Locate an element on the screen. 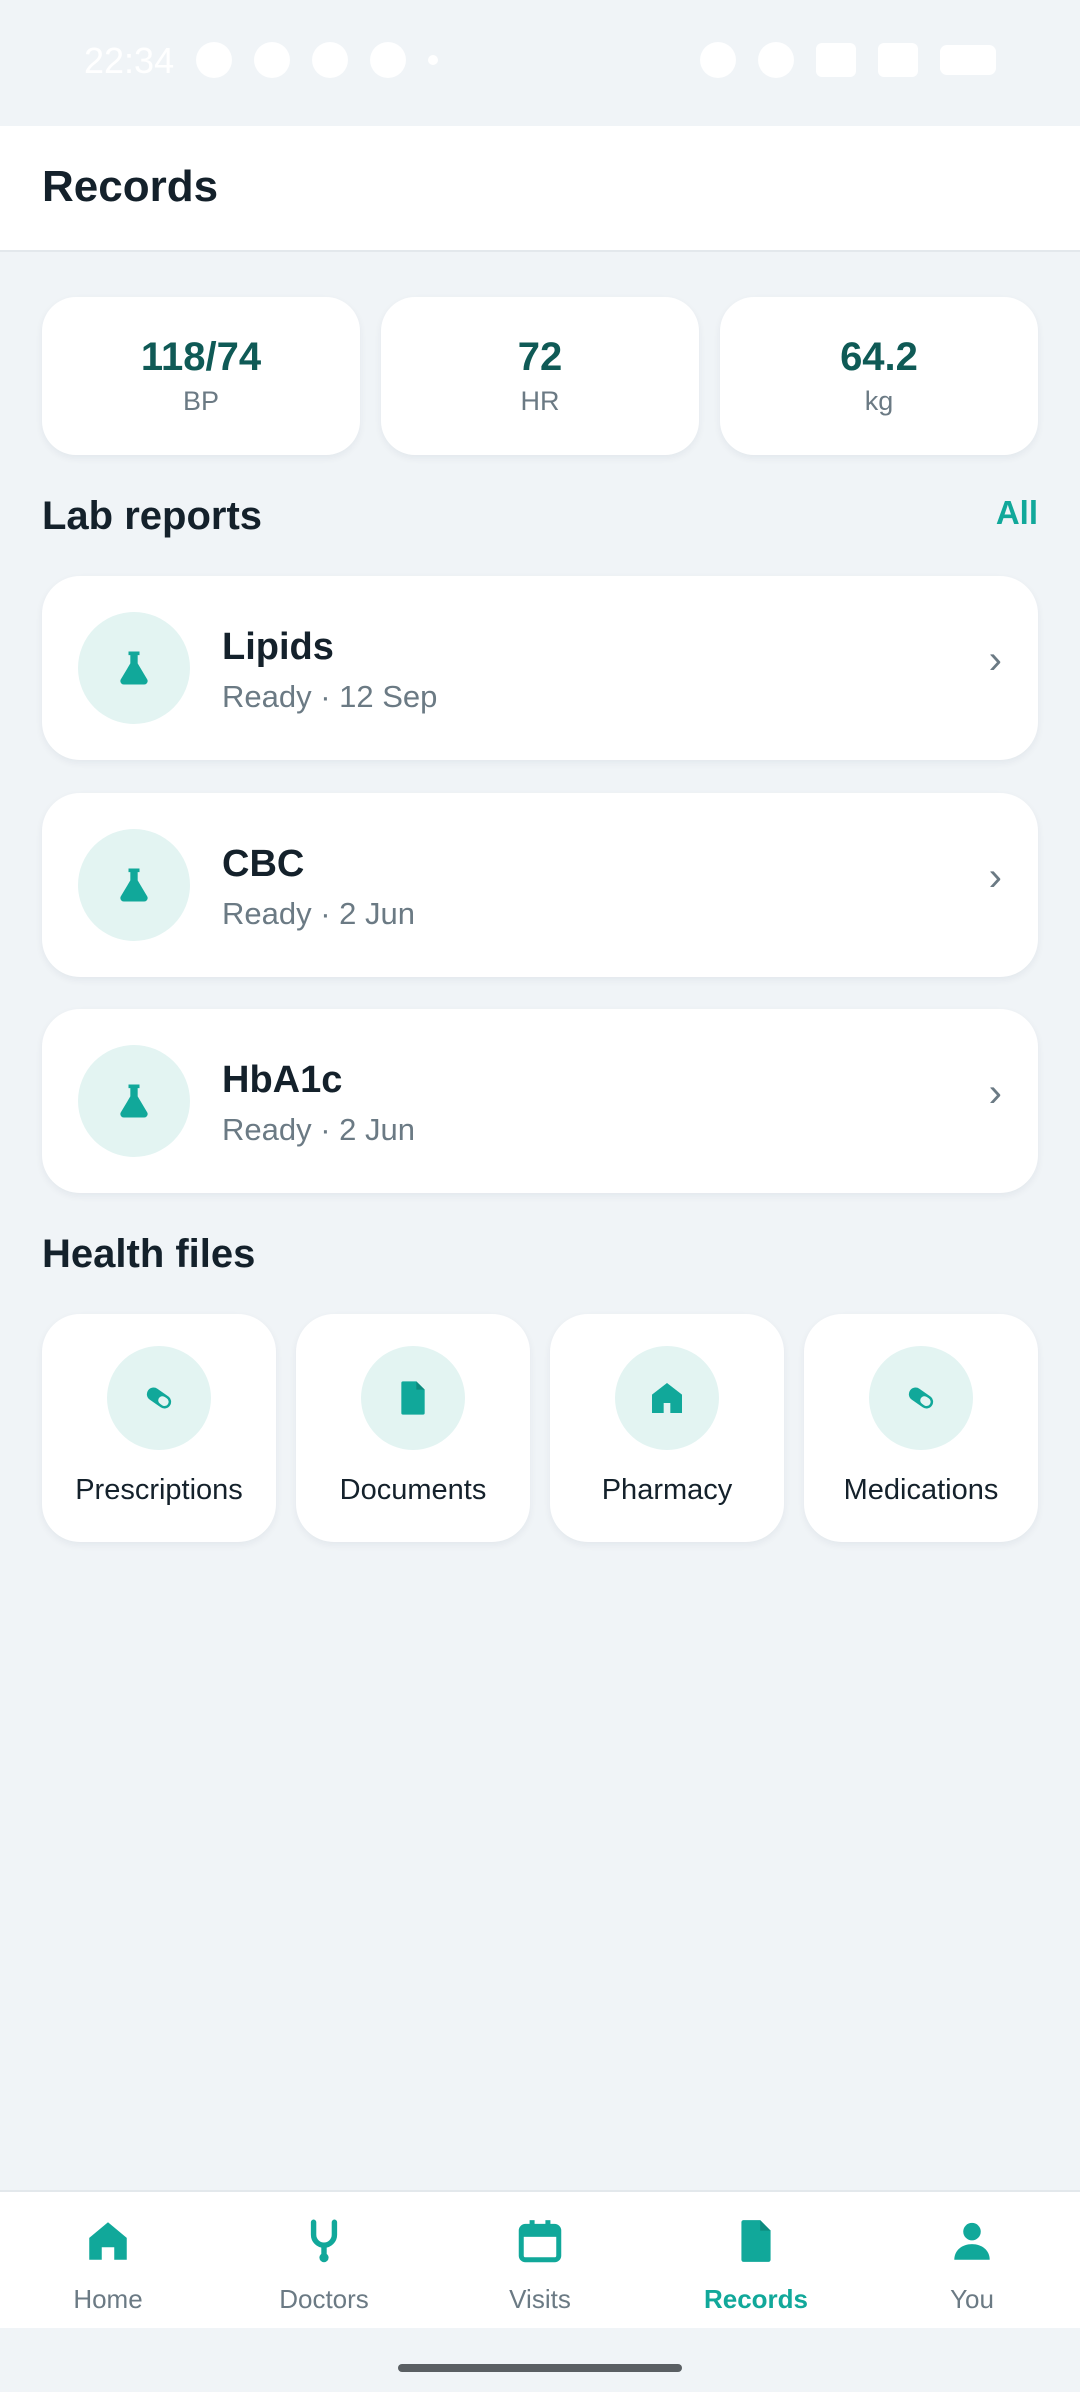  vitals-row: 118/74 BP 72 HR 64.2 kg is located at coordinates (540, 376).